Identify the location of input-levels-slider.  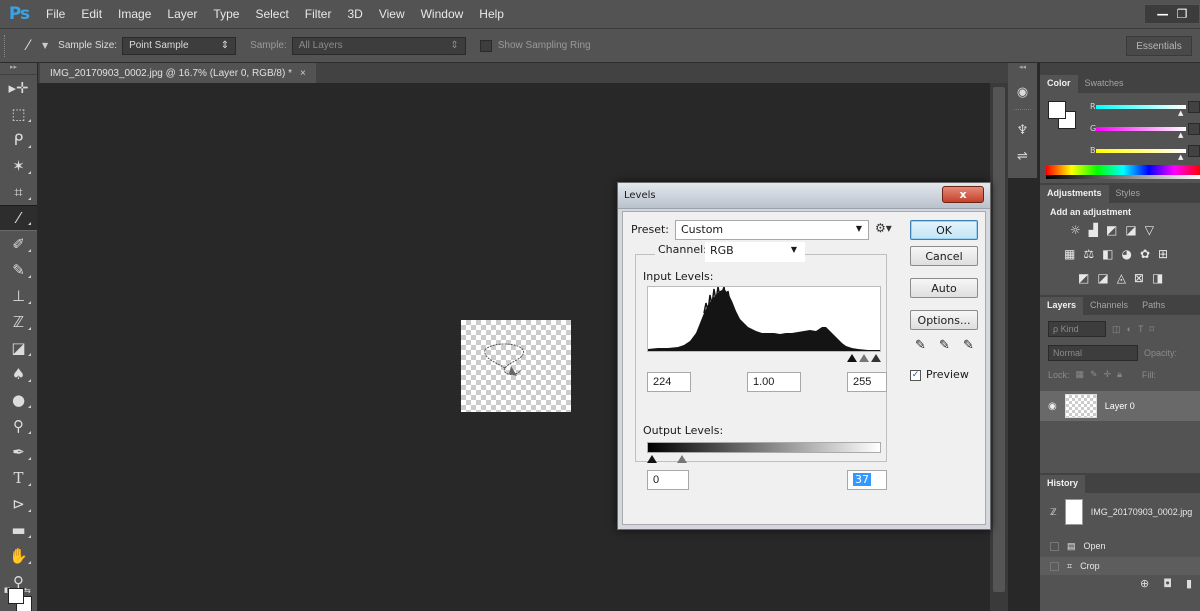
(764, 359).